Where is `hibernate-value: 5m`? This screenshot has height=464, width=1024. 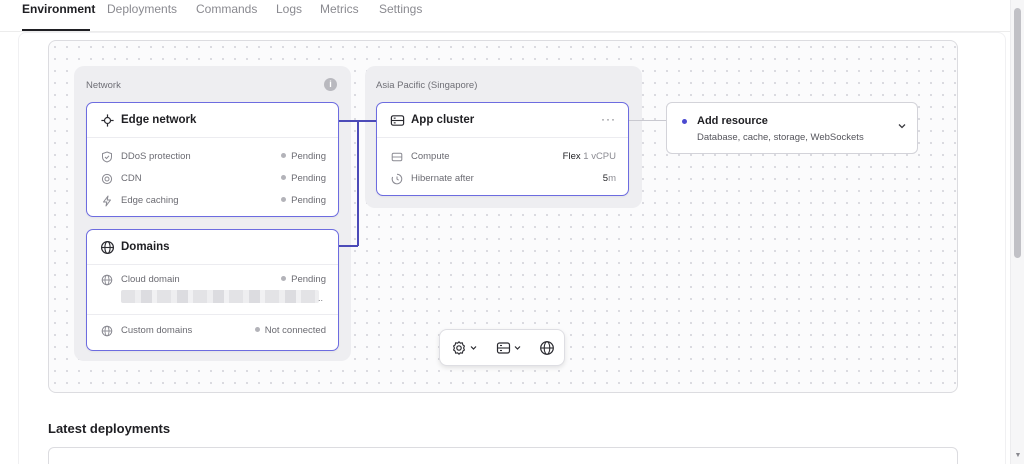
hibernate-value: 5m is located at coordinates (609, 178).